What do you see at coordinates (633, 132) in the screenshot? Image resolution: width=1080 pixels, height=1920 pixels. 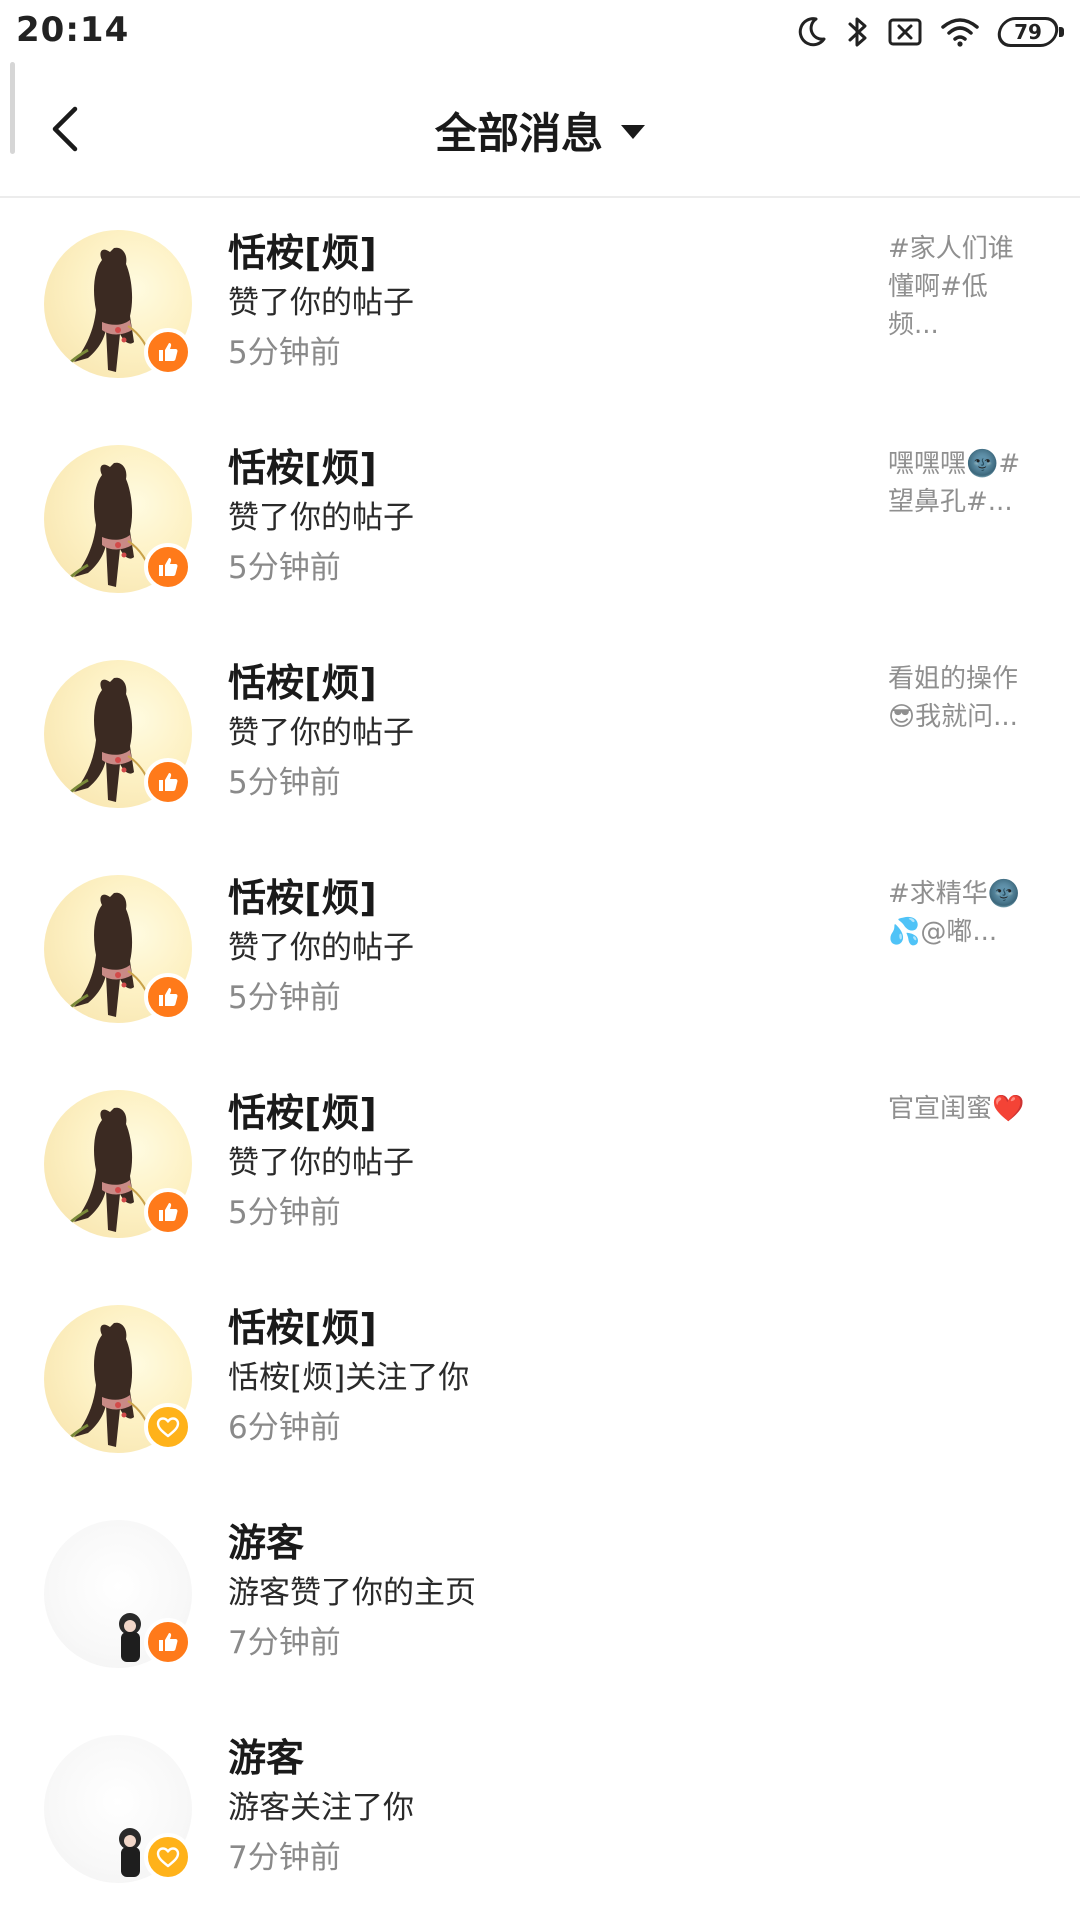 I see `caret-down-icon` at bounding box center [633, 132].